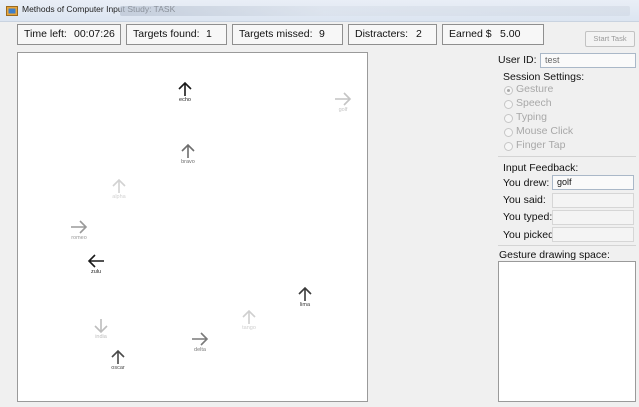 The width and height of the screenshot is (639, 407). What do you see at coordinates (535, 89) in the screenshot?
I see `radio-label: Gesture` at bounding box center [535, 89].